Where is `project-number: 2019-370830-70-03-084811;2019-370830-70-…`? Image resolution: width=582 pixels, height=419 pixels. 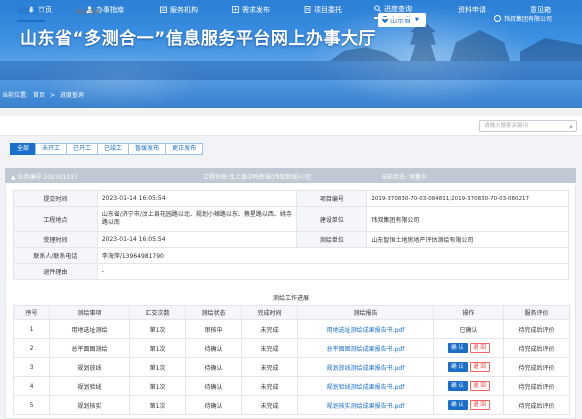
project-number: 2019-370830-70-03-084811;2019-370830-70-… is located at coordinates (467, 198).